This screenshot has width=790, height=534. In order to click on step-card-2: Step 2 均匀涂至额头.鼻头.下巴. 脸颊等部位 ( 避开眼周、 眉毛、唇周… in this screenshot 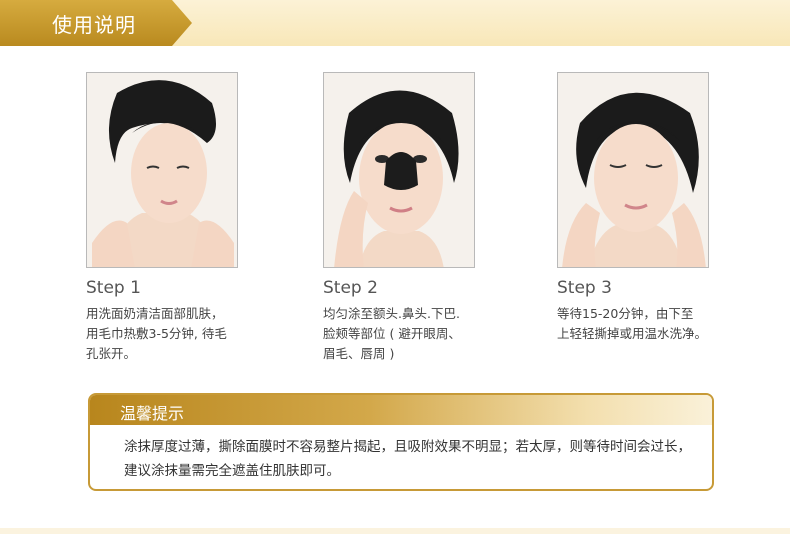, I will do `click(423, 218)`.